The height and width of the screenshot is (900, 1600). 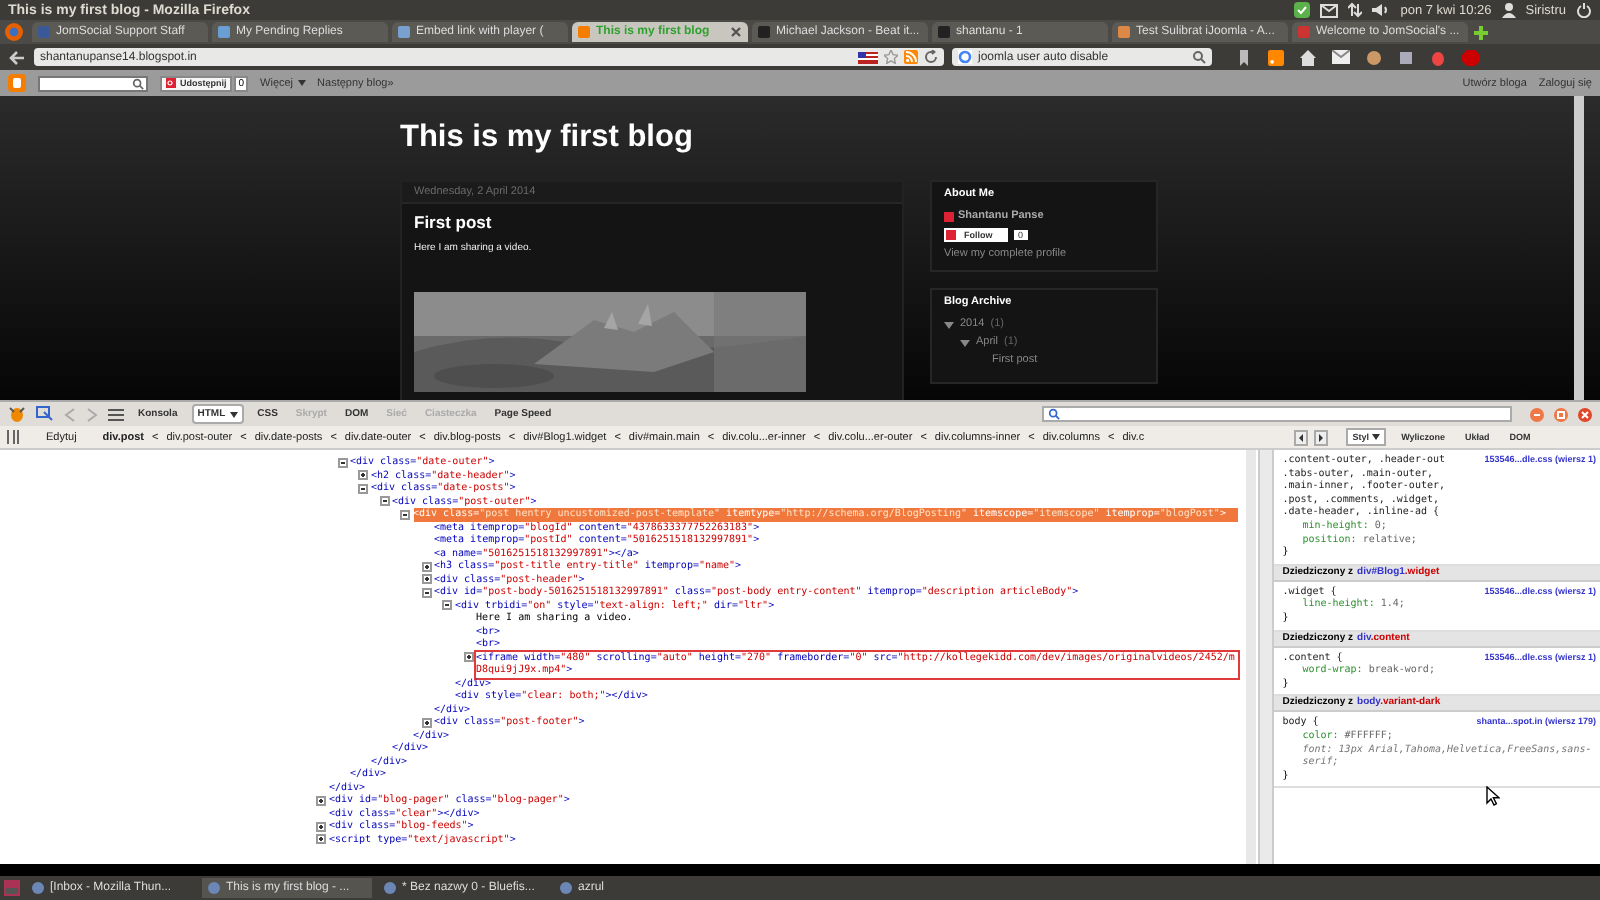 I want to click on reload-icon, so click(x=931, y=57).